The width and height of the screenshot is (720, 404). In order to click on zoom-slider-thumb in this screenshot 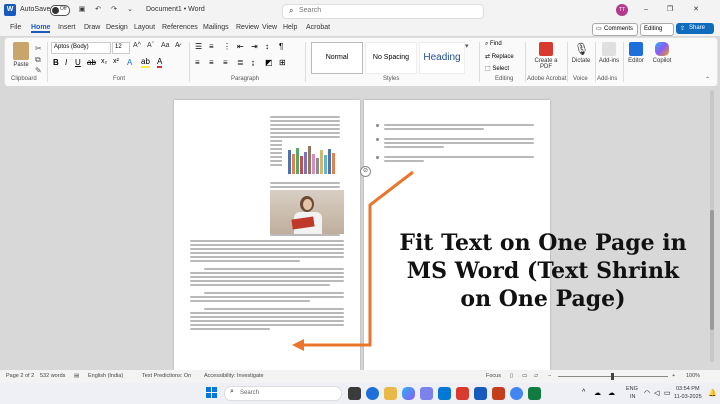, I will do `click(612, 376)`.